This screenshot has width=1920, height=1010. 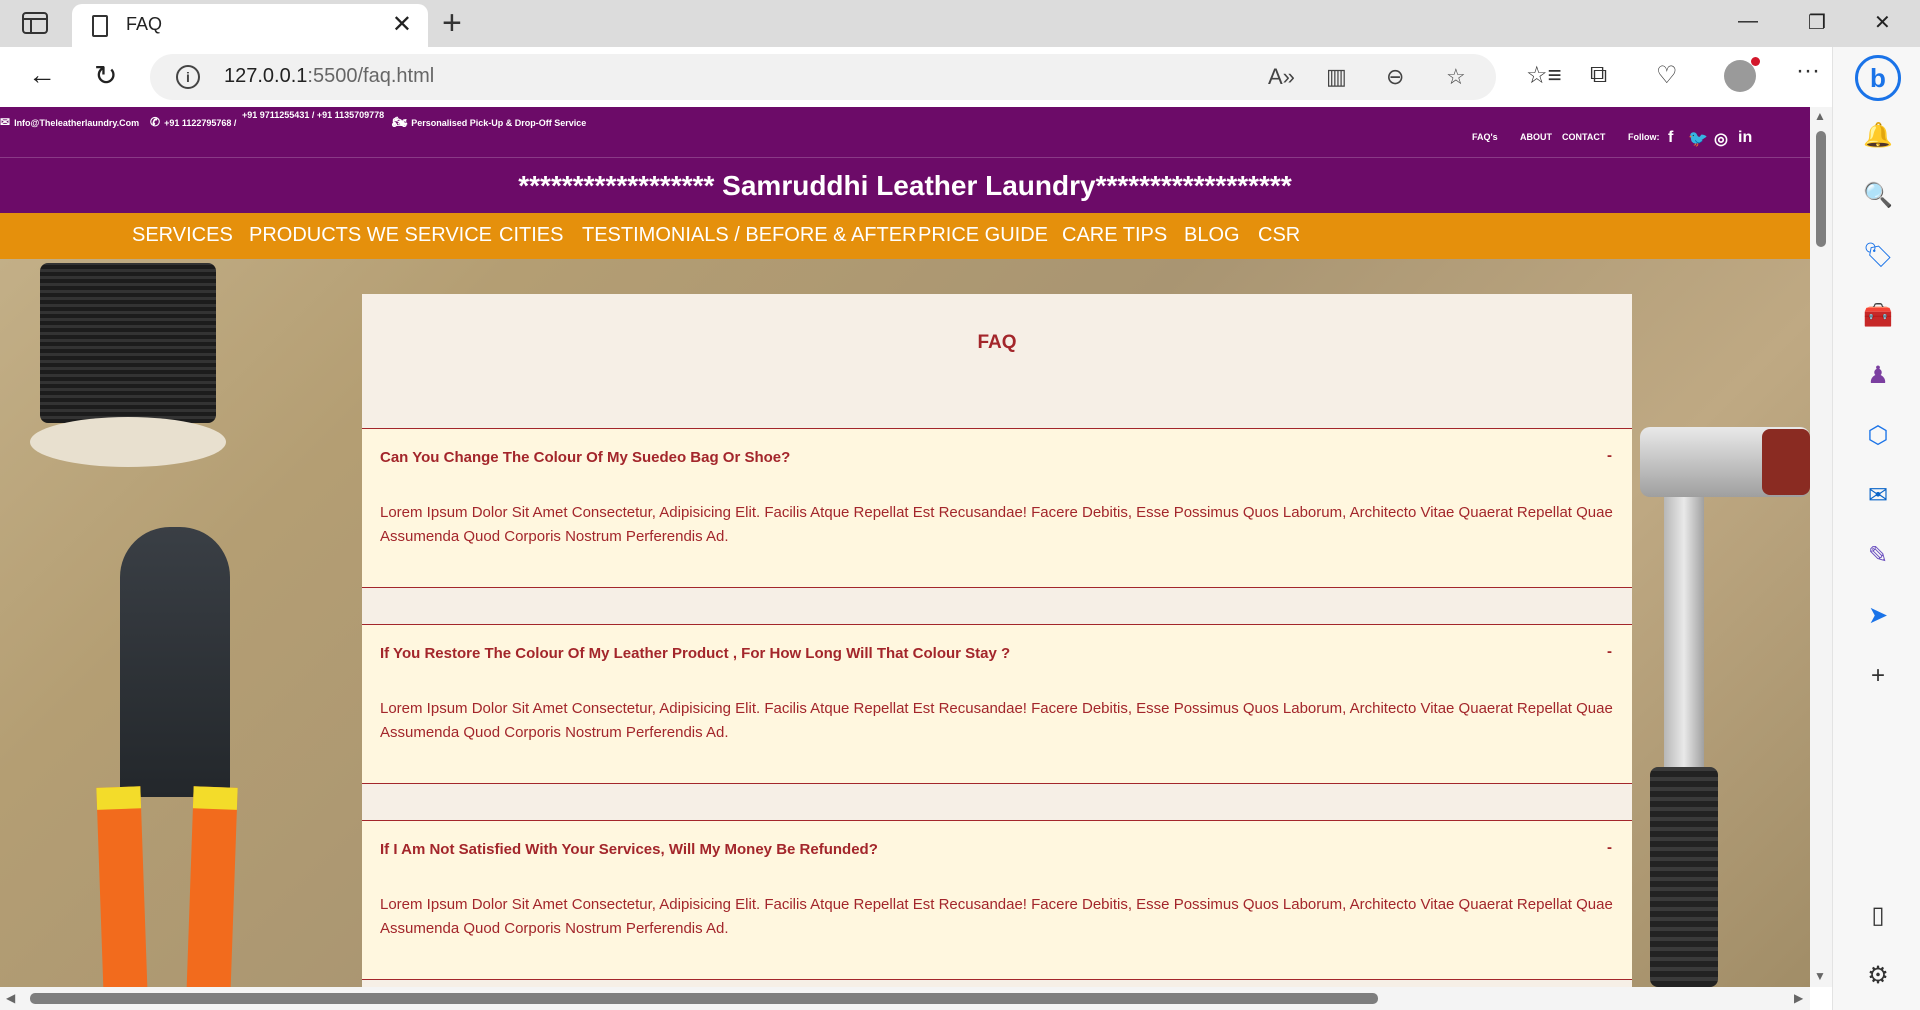 I want to click on site-info-icon: i, so click(x=188, y=77).